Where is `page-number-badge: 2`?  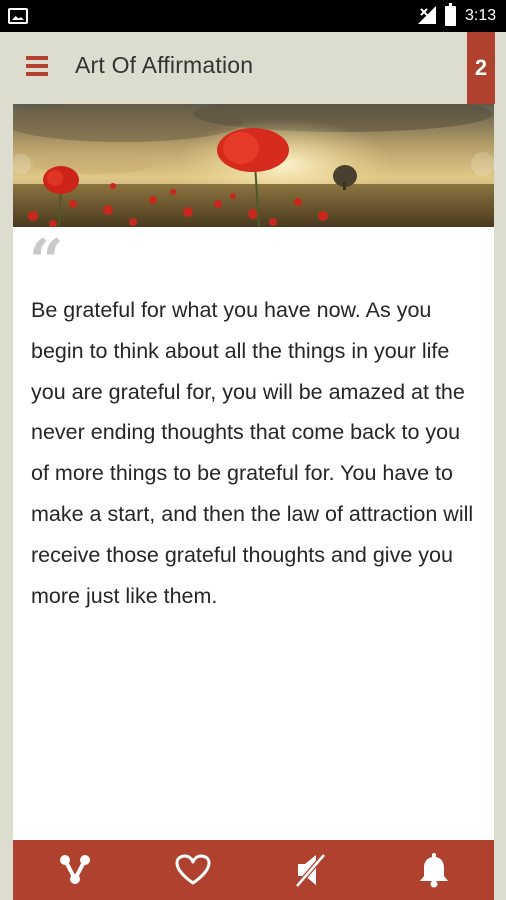
page-number-badge: 2 is located at coordinates (481, 68).